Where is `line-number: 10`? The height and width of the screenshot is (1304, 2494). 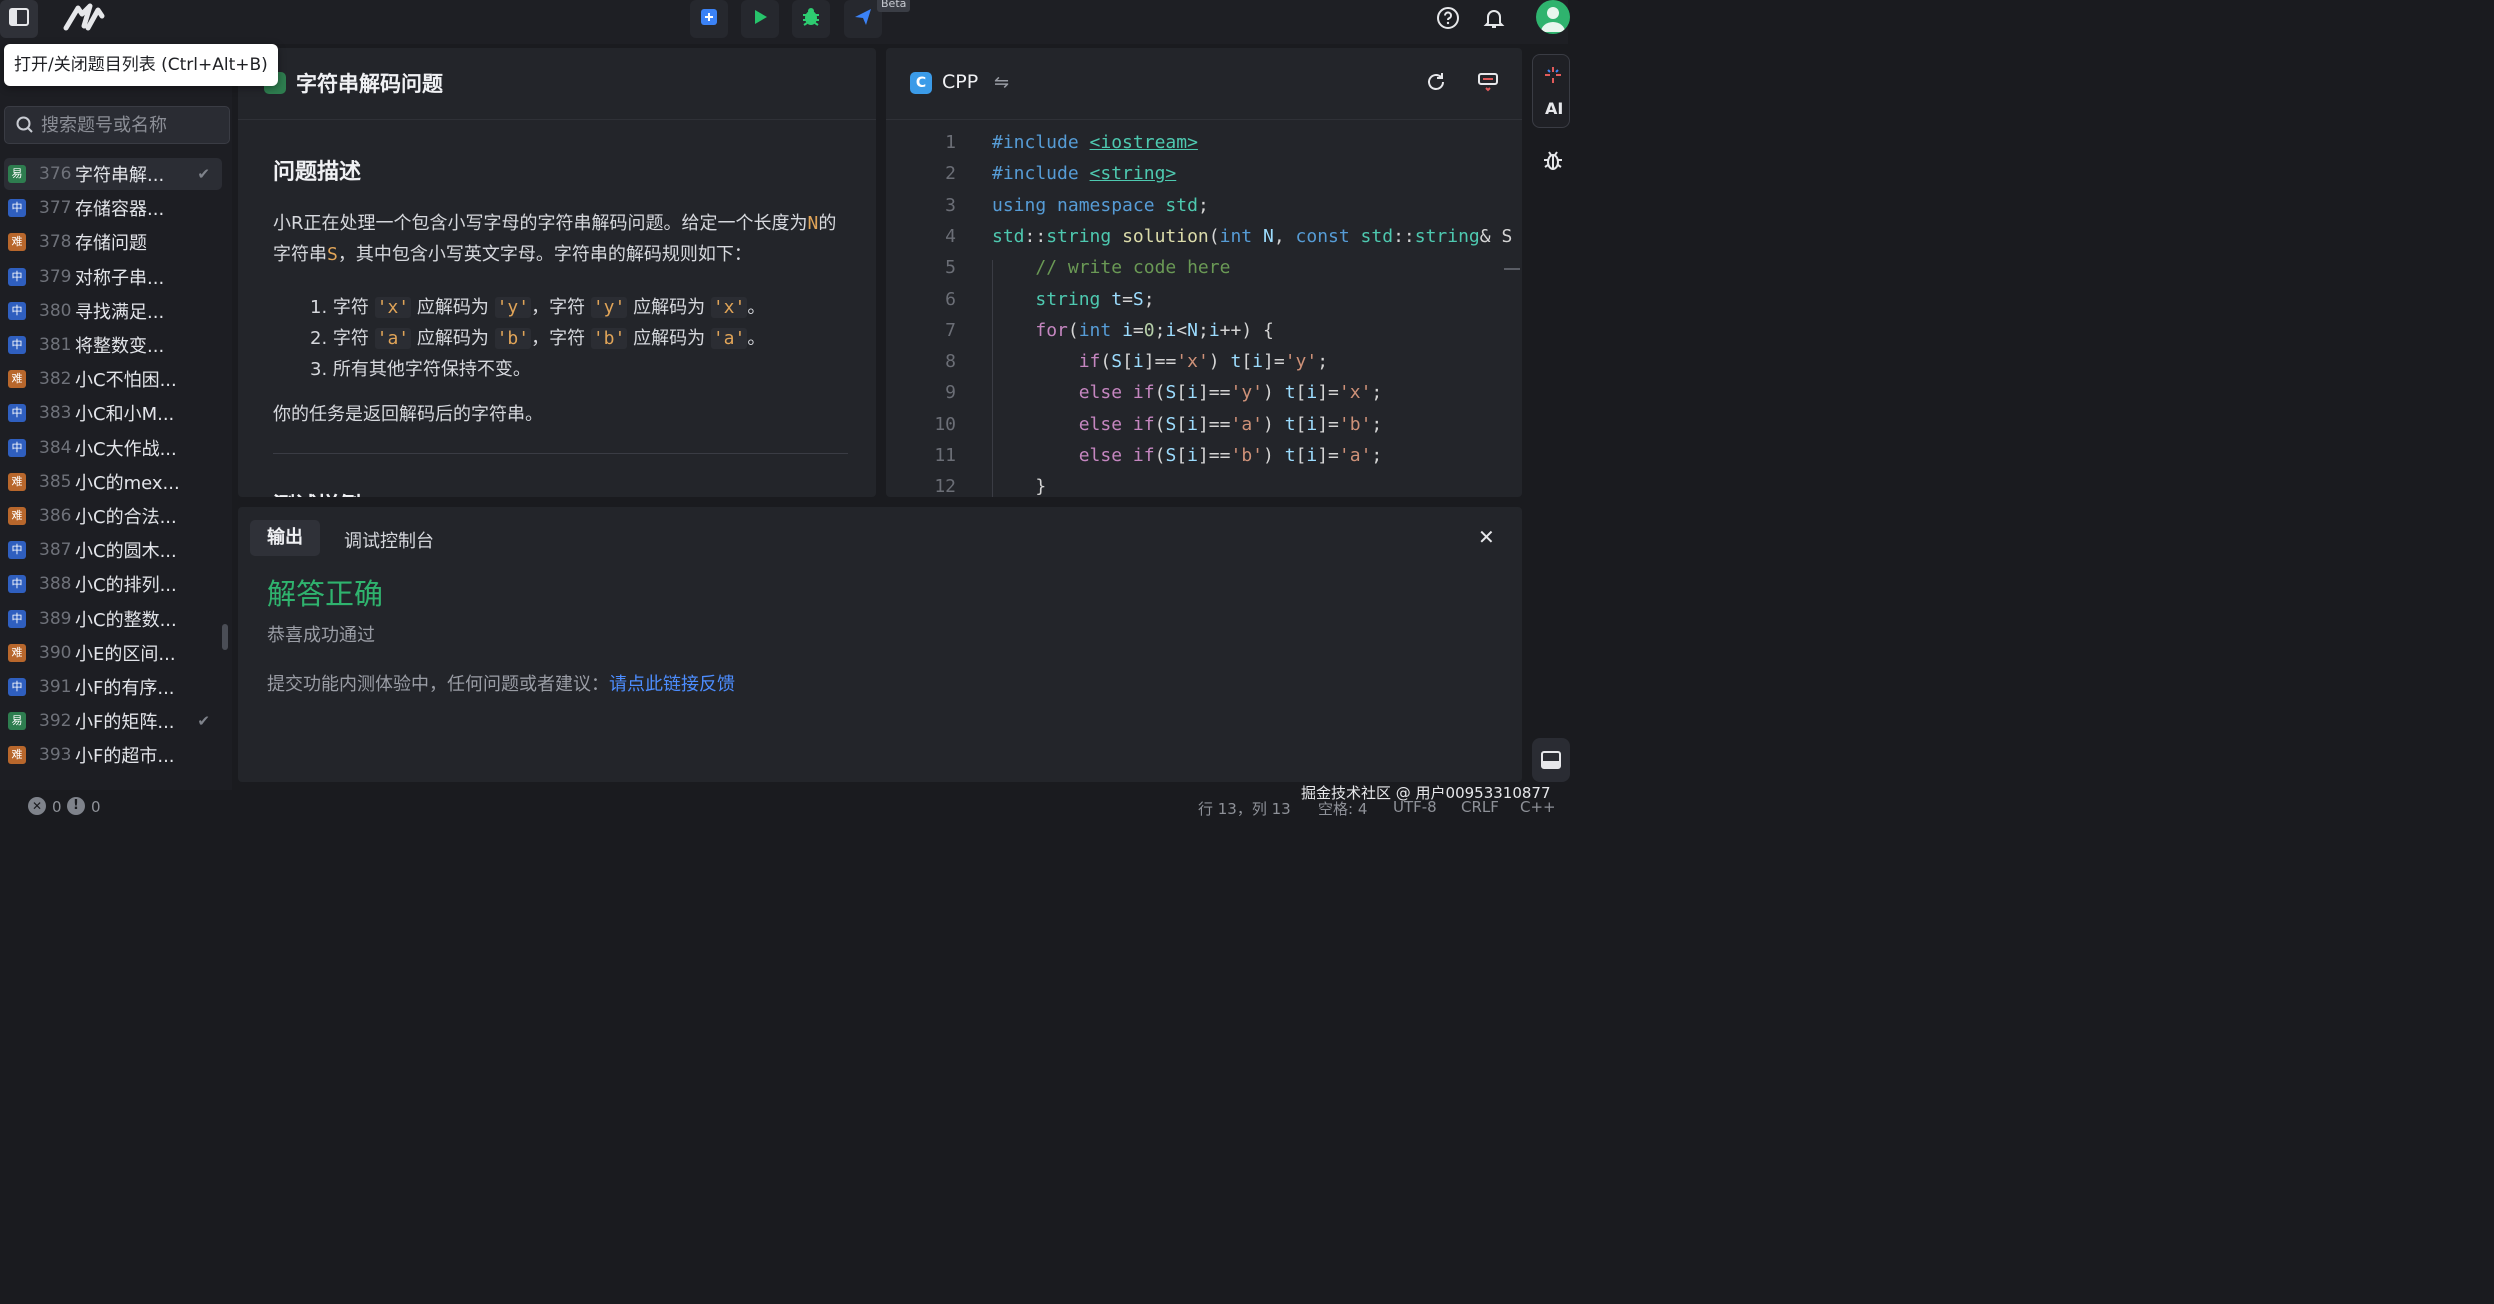 line-number: 10 is located at coordinates (945, 424).